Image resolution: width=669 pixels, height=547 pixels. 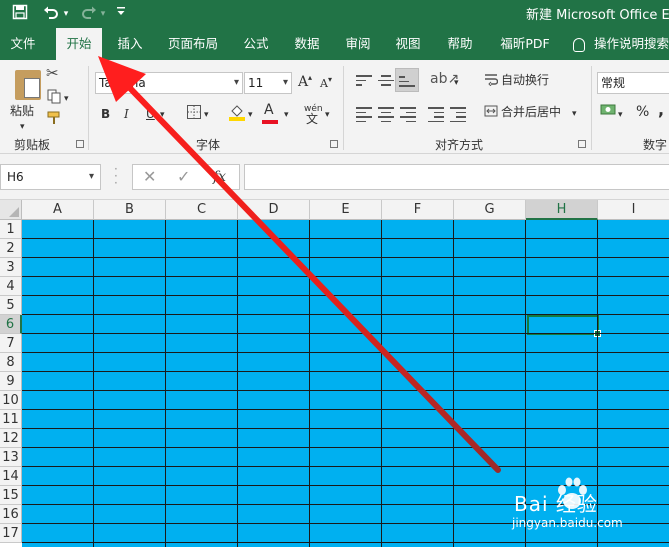 I want to click on column-gridline, so click(x=381, y=383).